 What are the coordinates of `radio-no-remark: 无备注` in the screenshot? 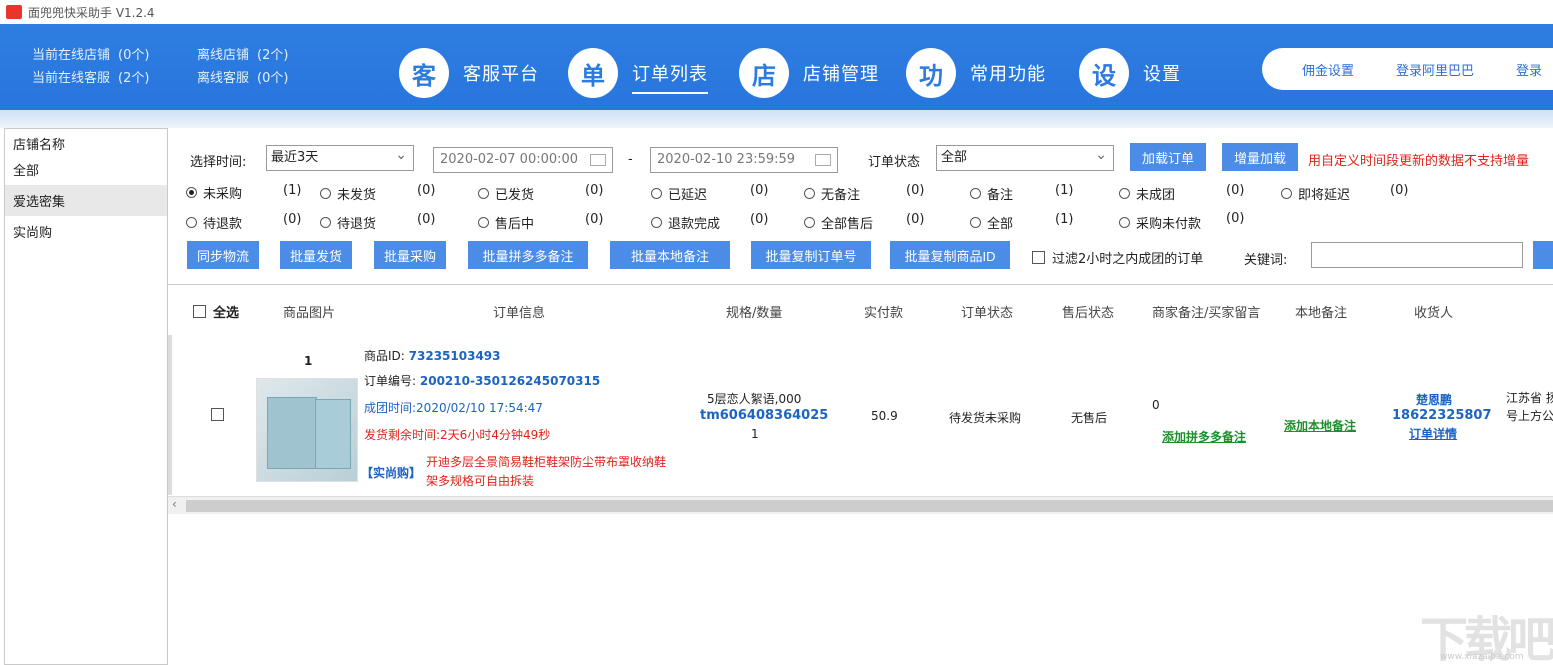 It's located at (832, 193).